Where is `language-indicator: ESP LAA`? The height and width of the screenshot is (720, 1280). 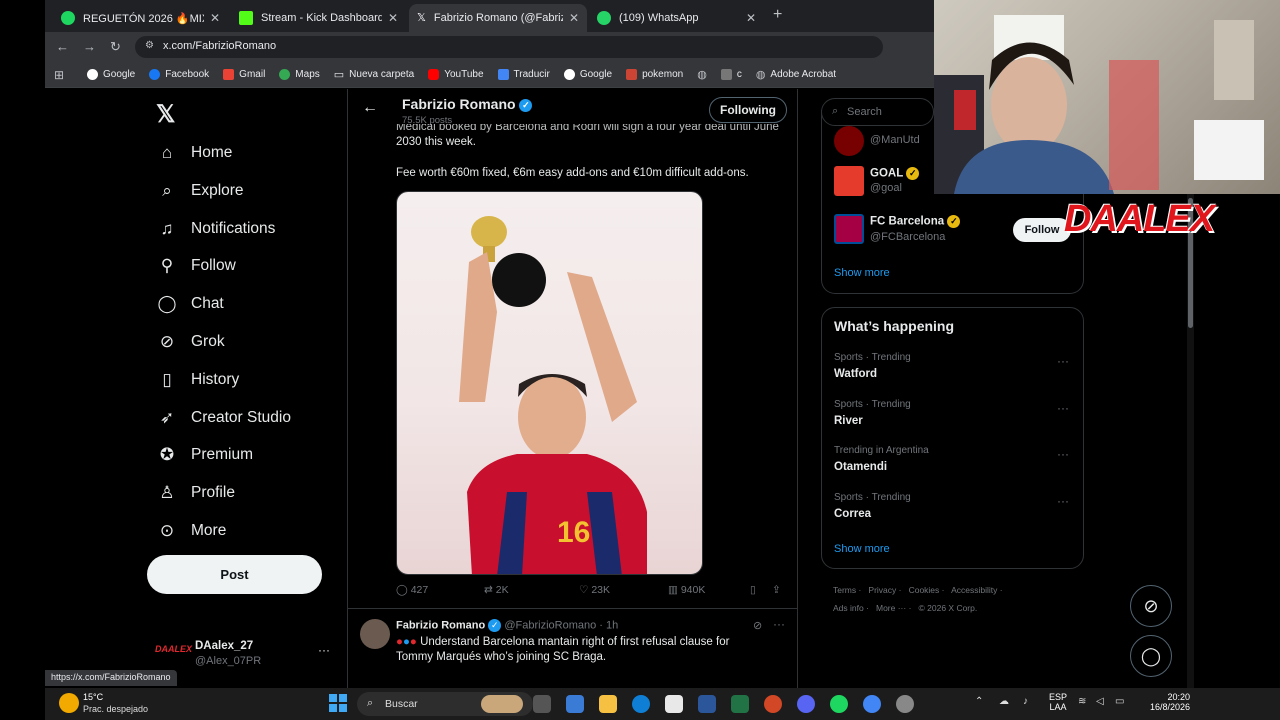 language-indicator: ESP LAA is located at coordinates (1058, 702).